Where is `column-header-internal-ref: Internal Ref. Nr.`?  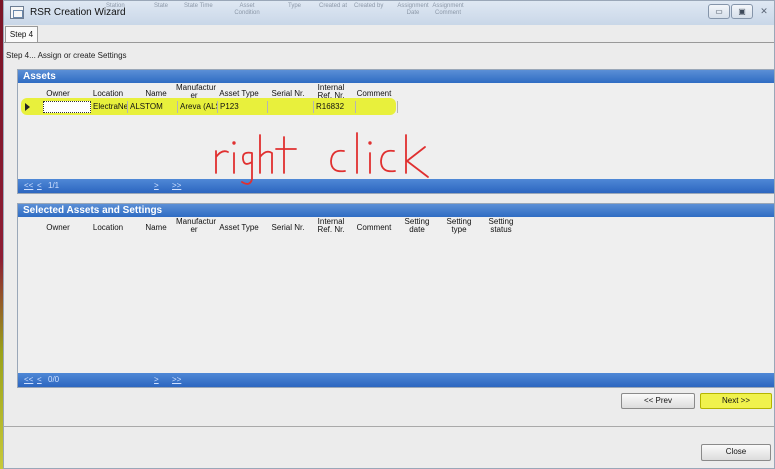
column-header-internal-ref: Internal Ref. Nr. is located at coordinates (331, 226).